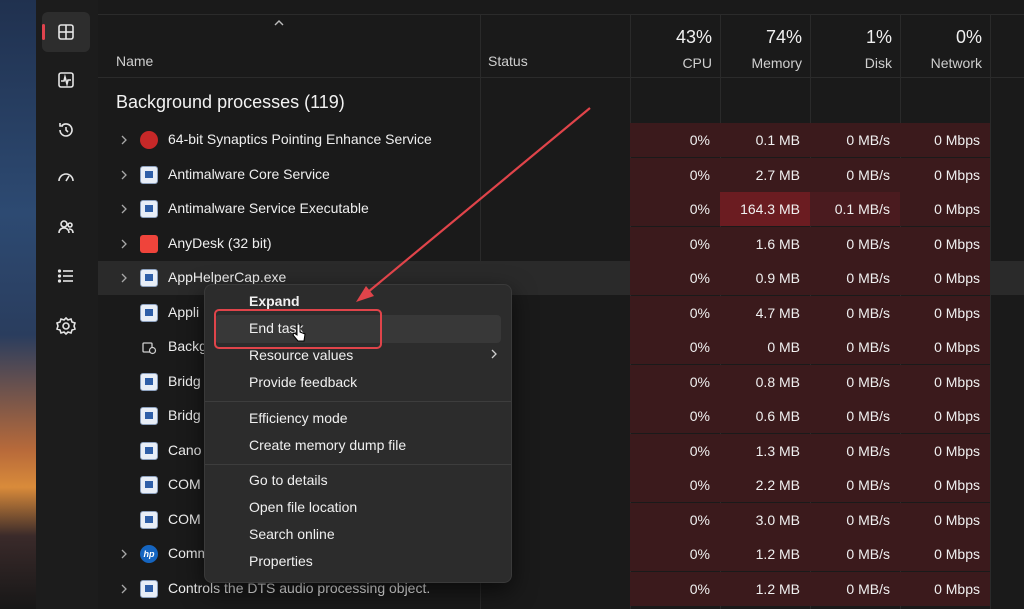 The width and height of the screenshot is (1024, 609). What do you see at coordinates (878, 37) in the screenshot?
I see `disk-total: 1%` at bounding box center [878, 37].